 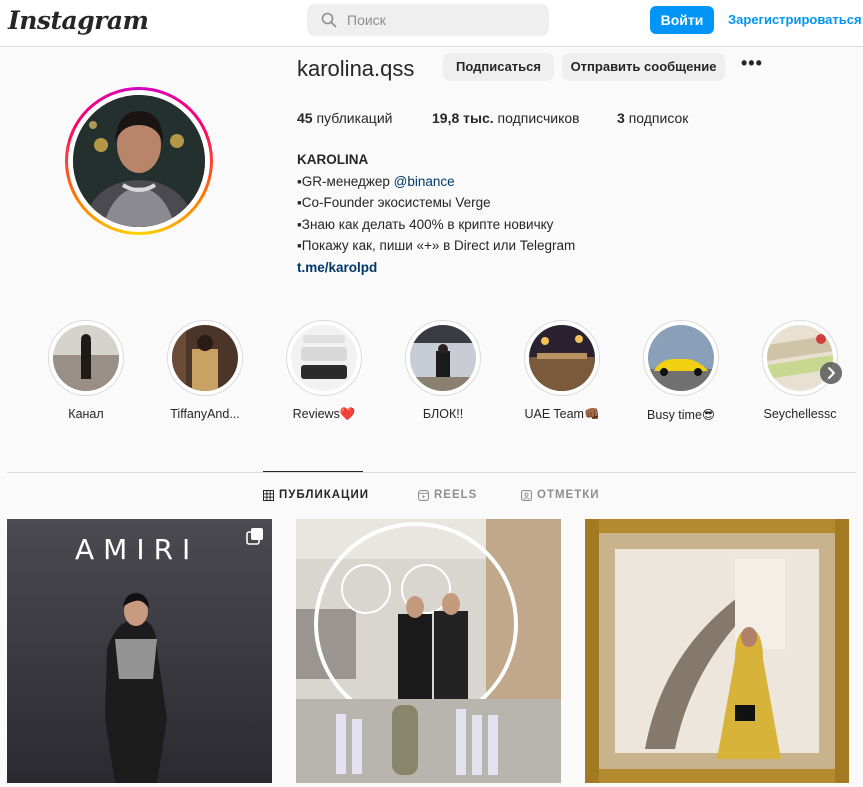 What do you see at coordinates (643, 67) in the screenshot?
I see `send-message-button: Отправить сообщение` at bounding box center [643, 67].